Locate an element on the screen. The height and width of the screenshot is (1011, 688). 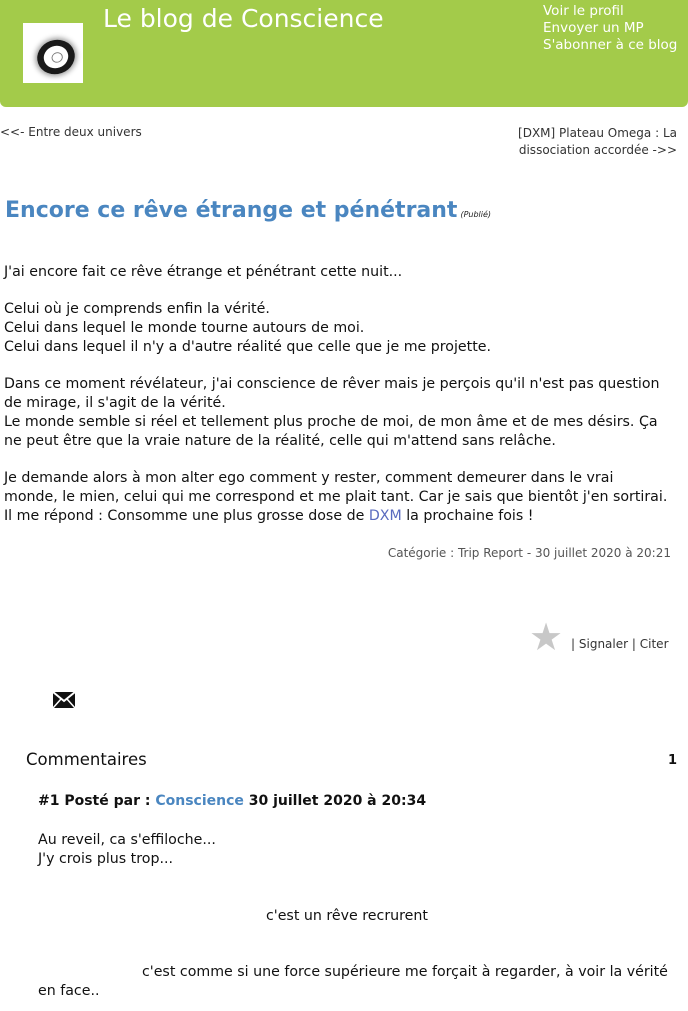
comment-author-link: Conscience is located at coordinates (199, 801).